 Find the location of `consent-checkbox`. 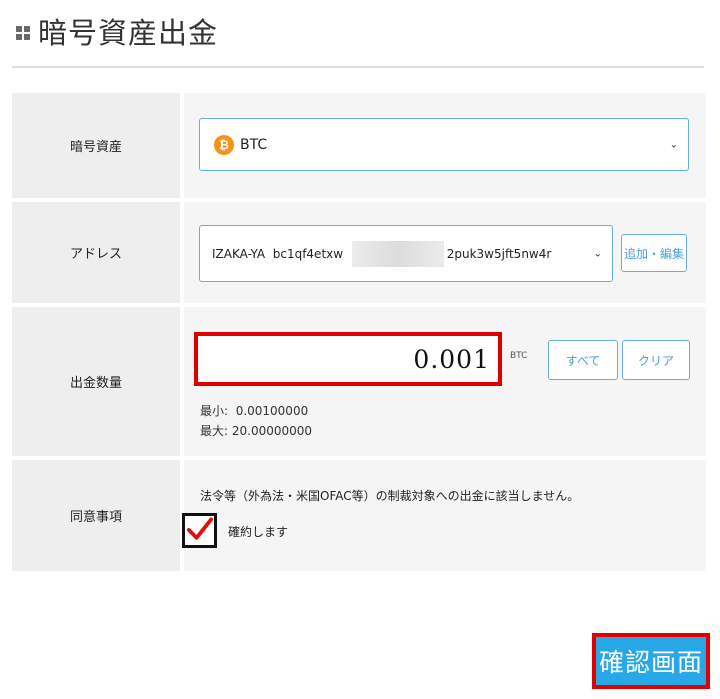

consent-checkbox is located at coordinates (199, 530).